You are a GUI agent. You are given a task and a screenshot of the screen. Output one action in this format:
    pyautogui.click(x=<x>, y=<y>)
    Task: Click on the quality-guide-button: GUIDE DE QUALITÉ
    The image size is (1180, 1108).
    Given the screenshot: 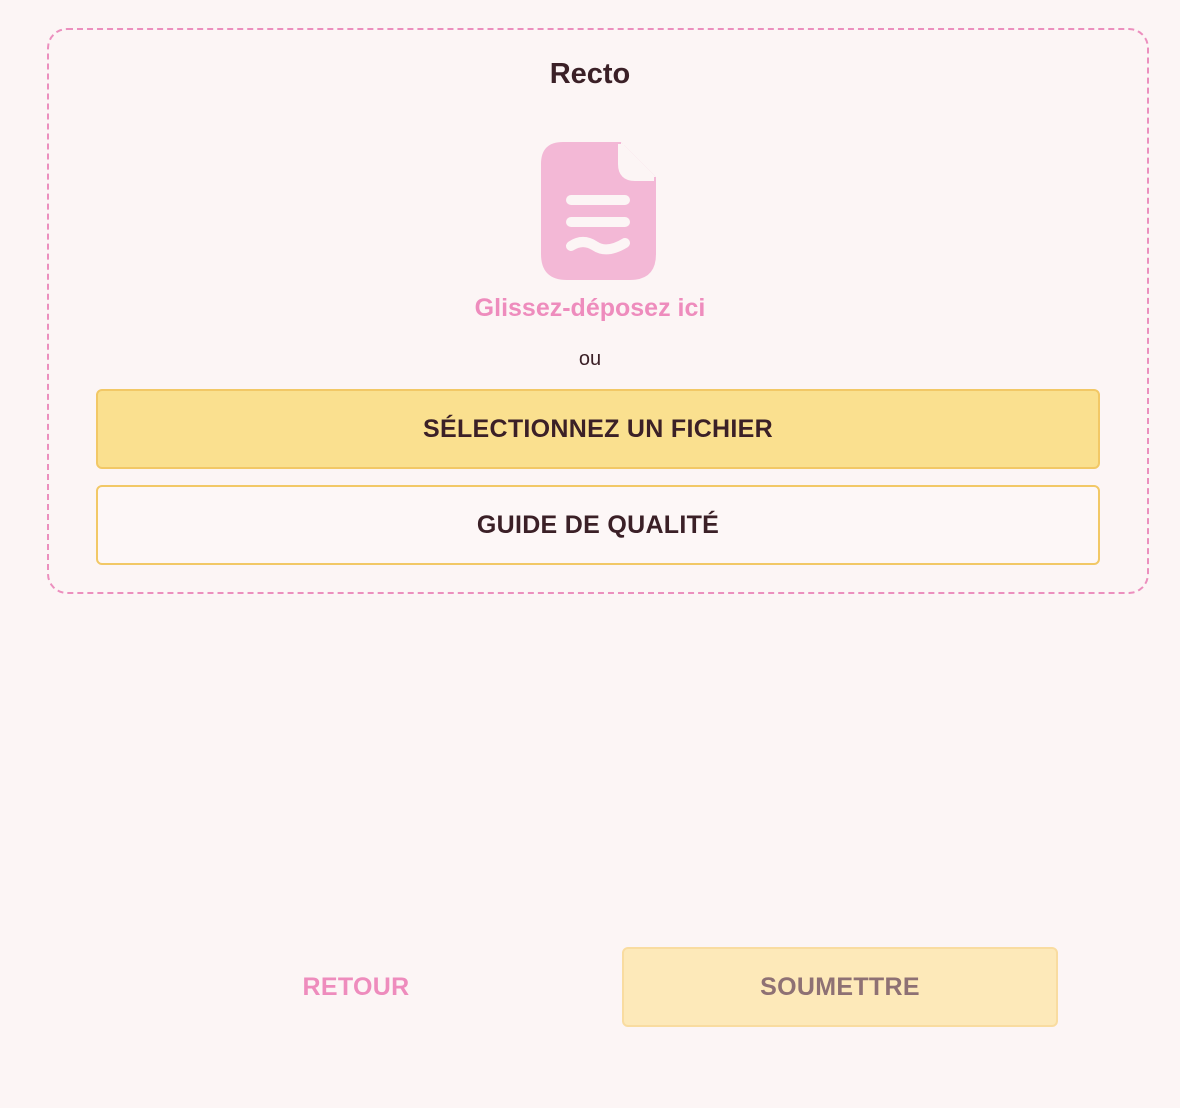 What is the action you would take?
    pyautogui.click(x=598, y=525)
    